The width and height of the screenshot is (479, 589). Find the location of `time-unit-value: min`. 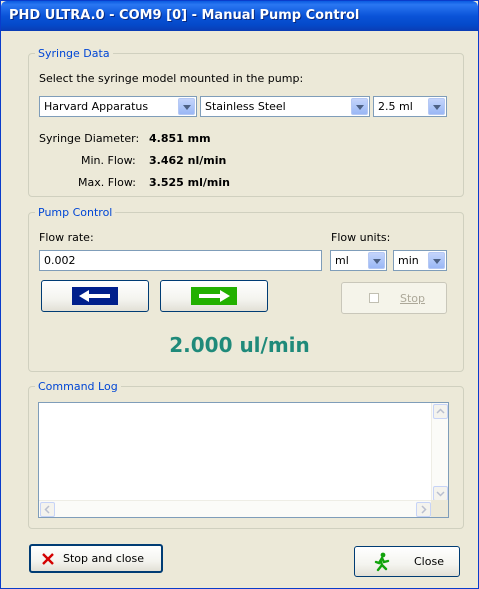

time-unit-value: min is located at coordinates (408, 260).